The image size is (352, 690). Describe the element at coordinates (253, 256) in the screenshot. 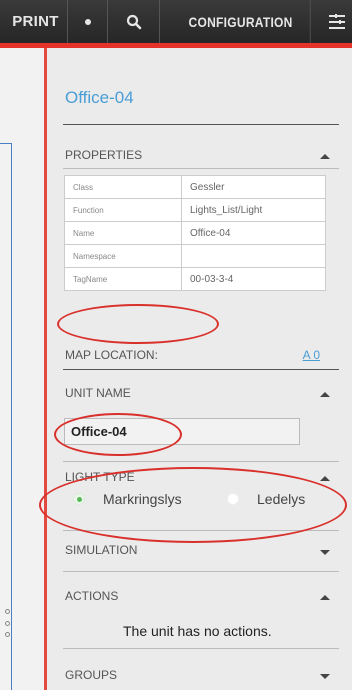

I see `property-value` at that location.